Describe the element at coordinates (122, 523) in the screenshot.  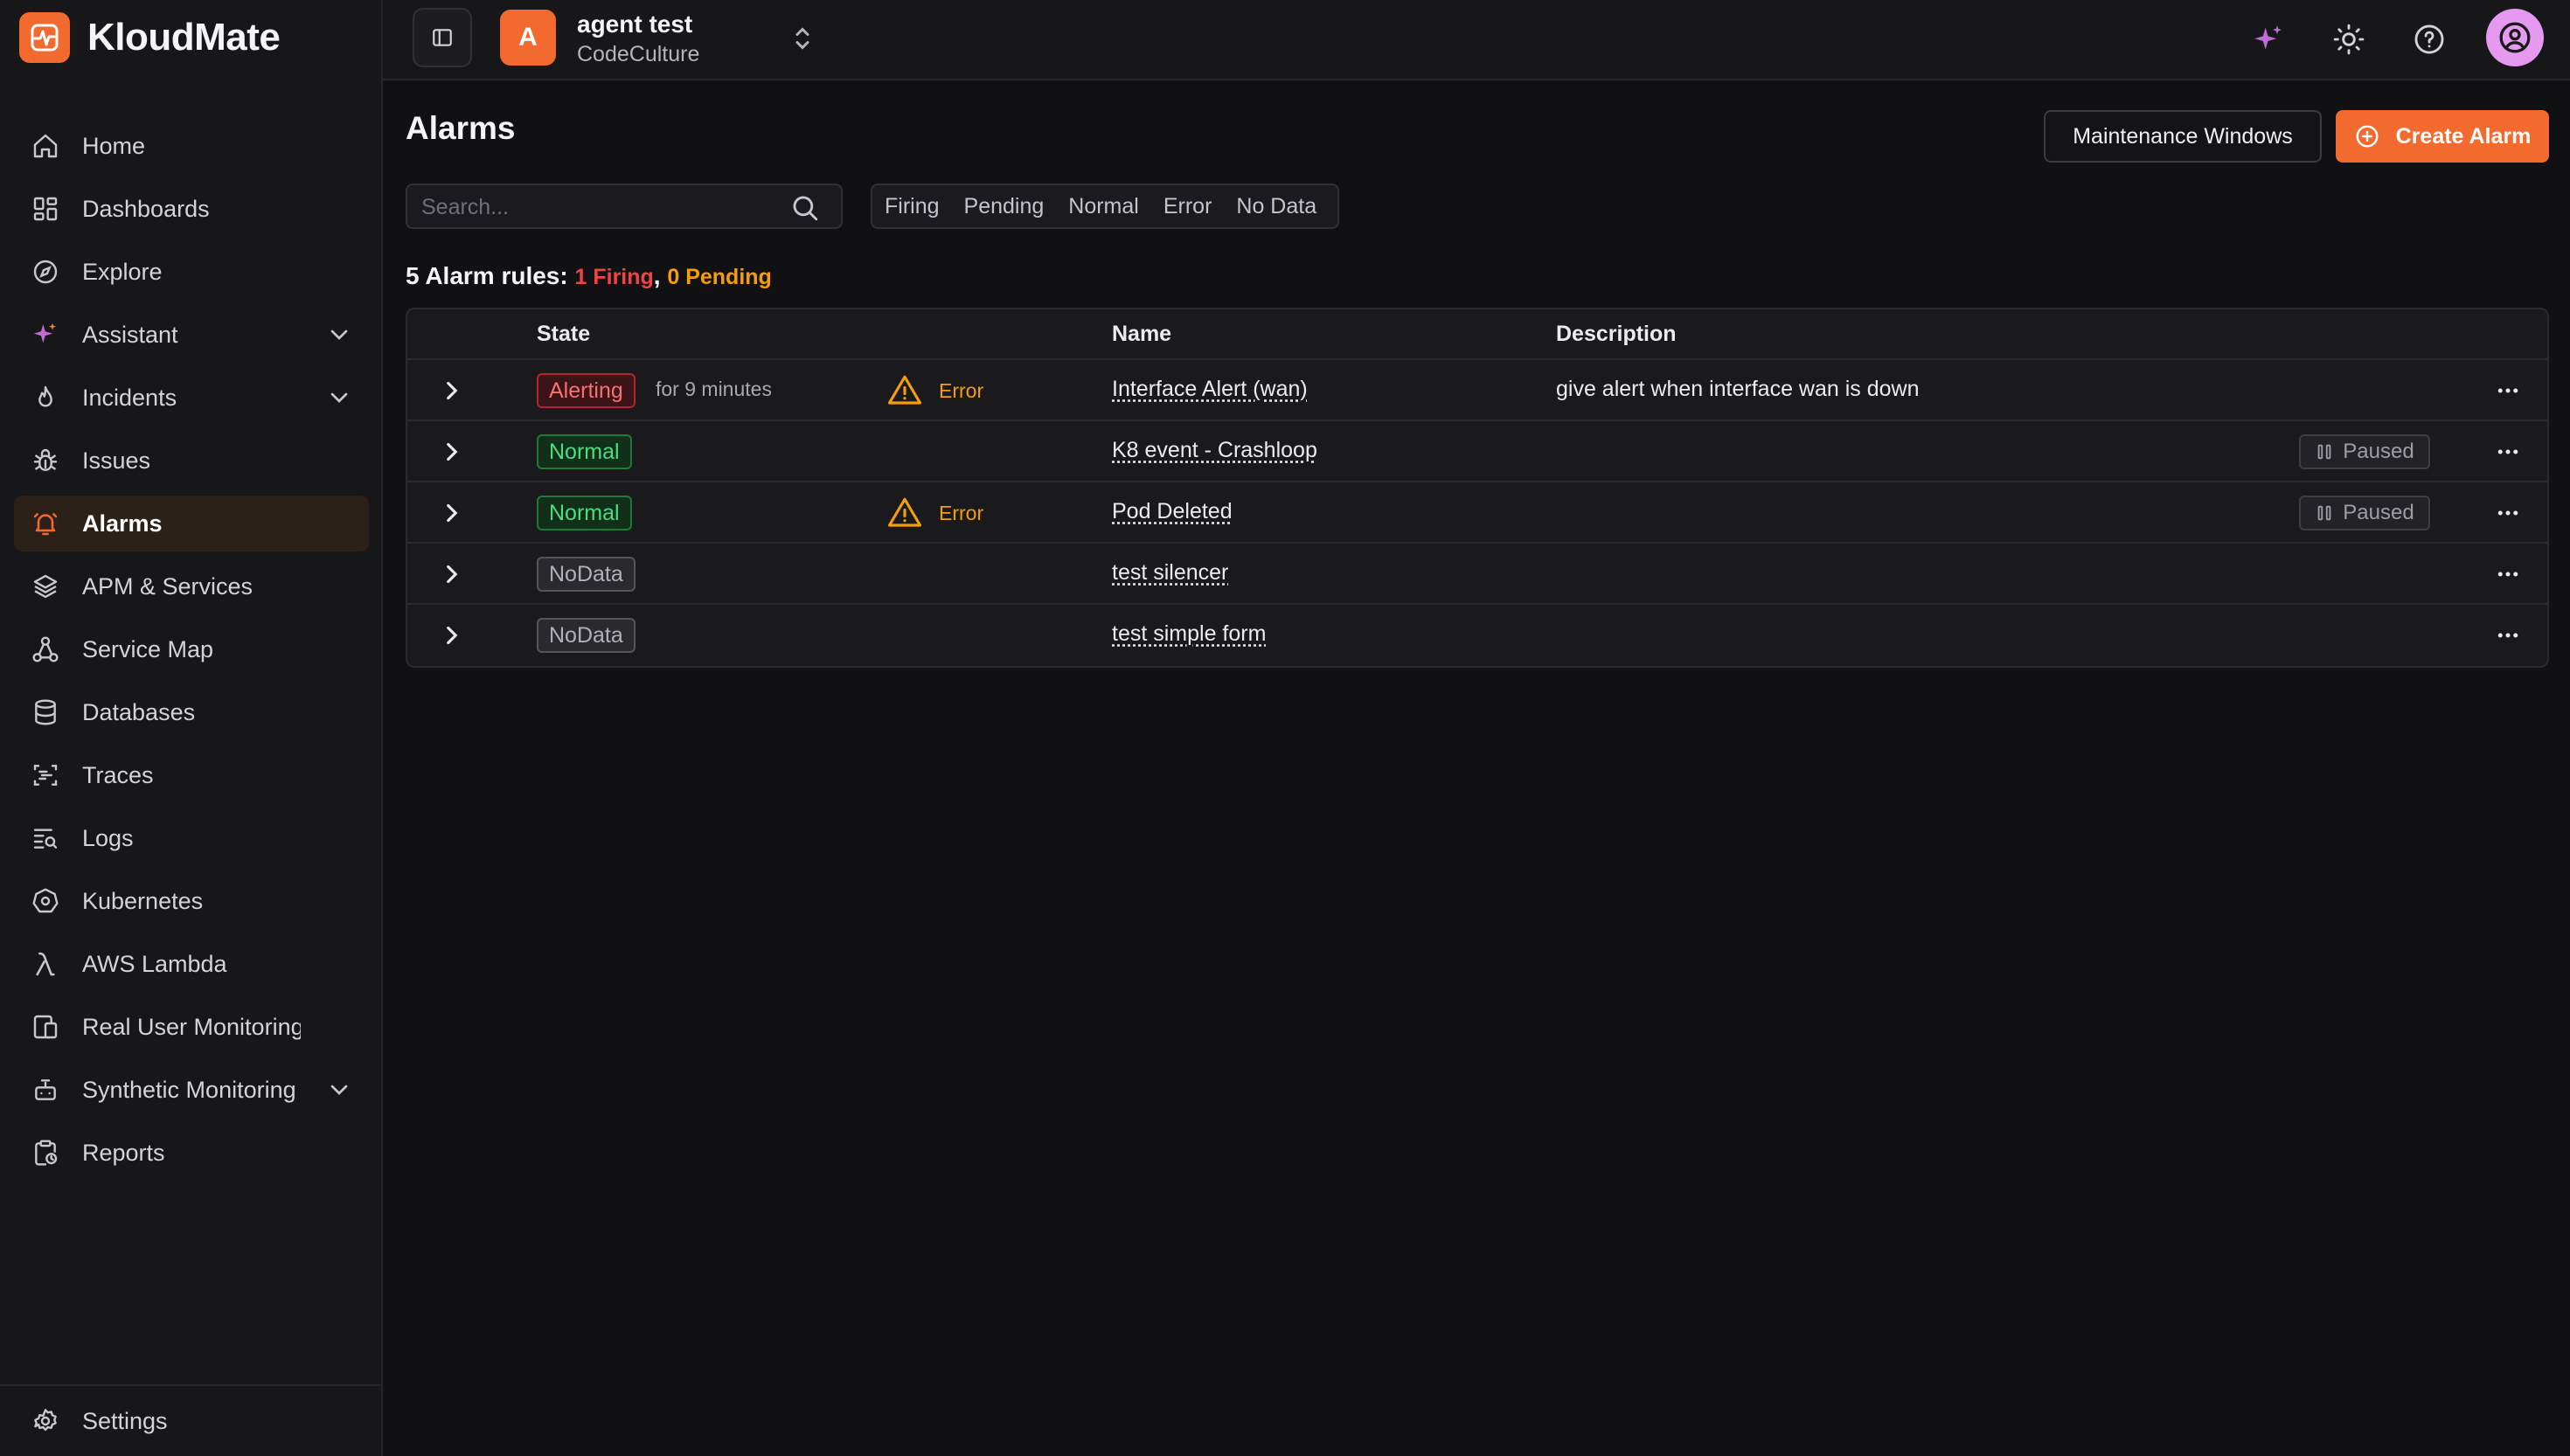
I see `sidebar-item-label: Alarms` at that location.